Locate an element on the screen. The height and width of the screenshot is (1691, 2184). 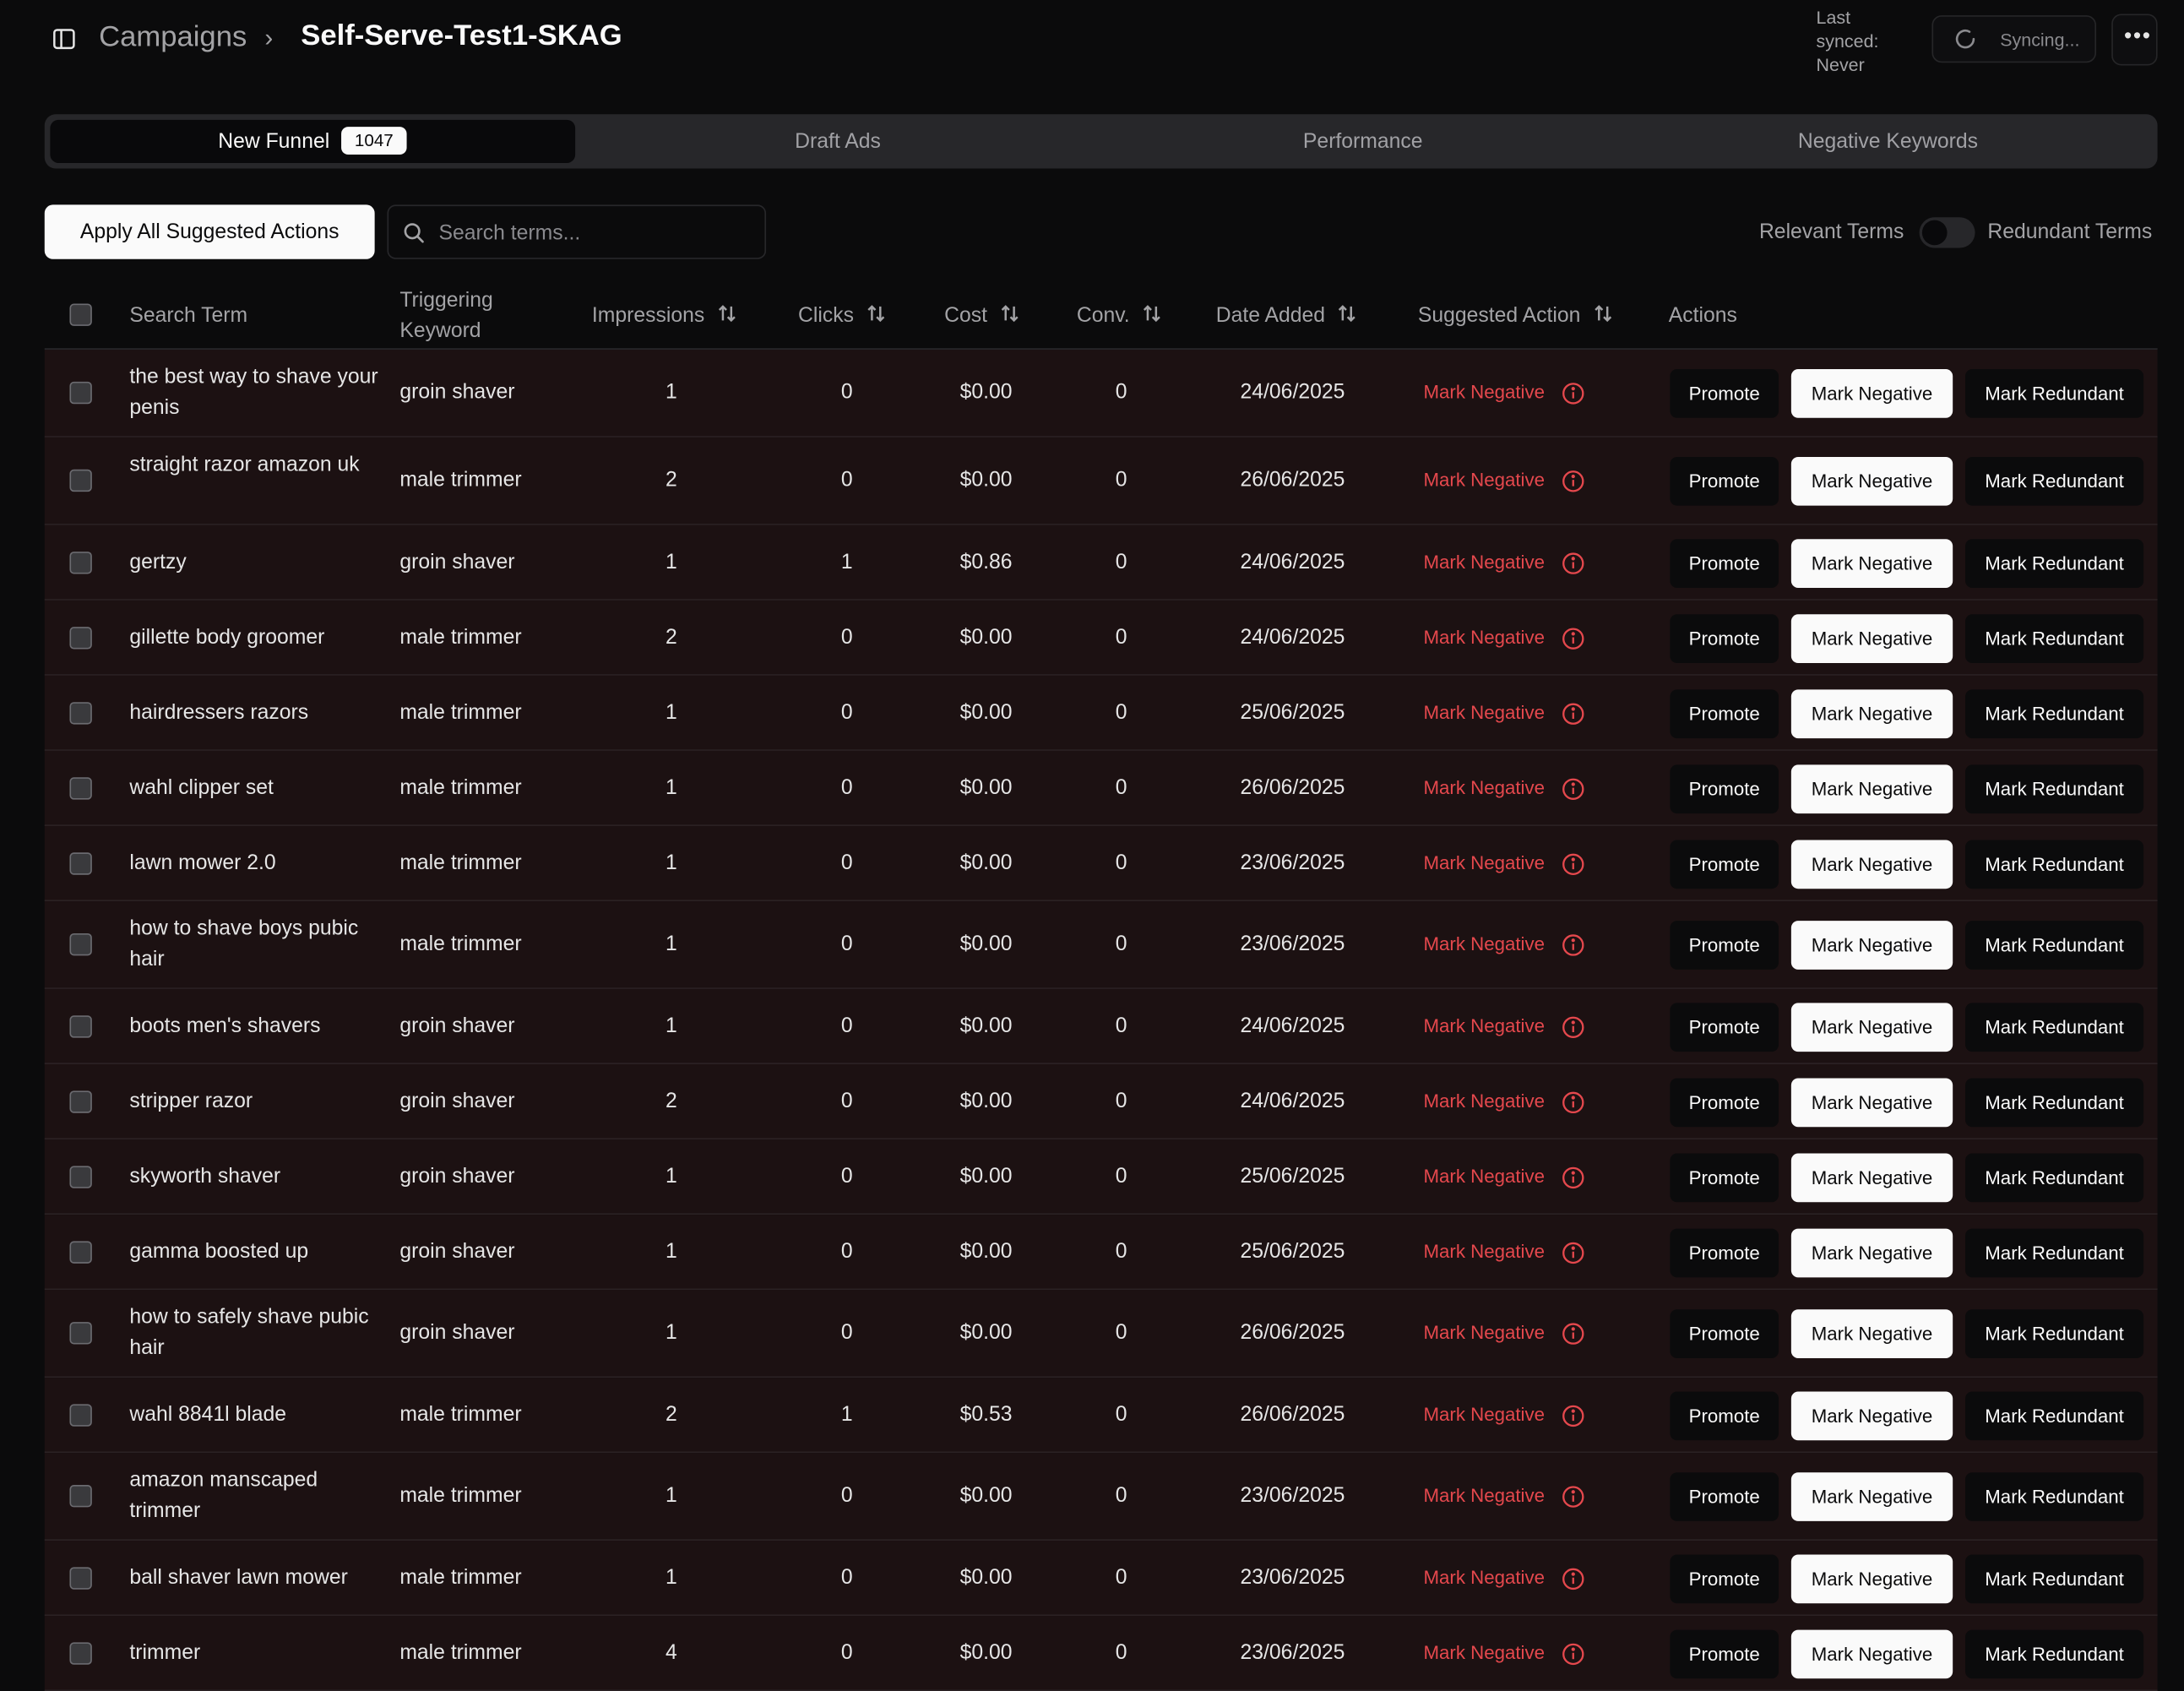
sidebar-toggle-icon is located at coordinates (64, 39).